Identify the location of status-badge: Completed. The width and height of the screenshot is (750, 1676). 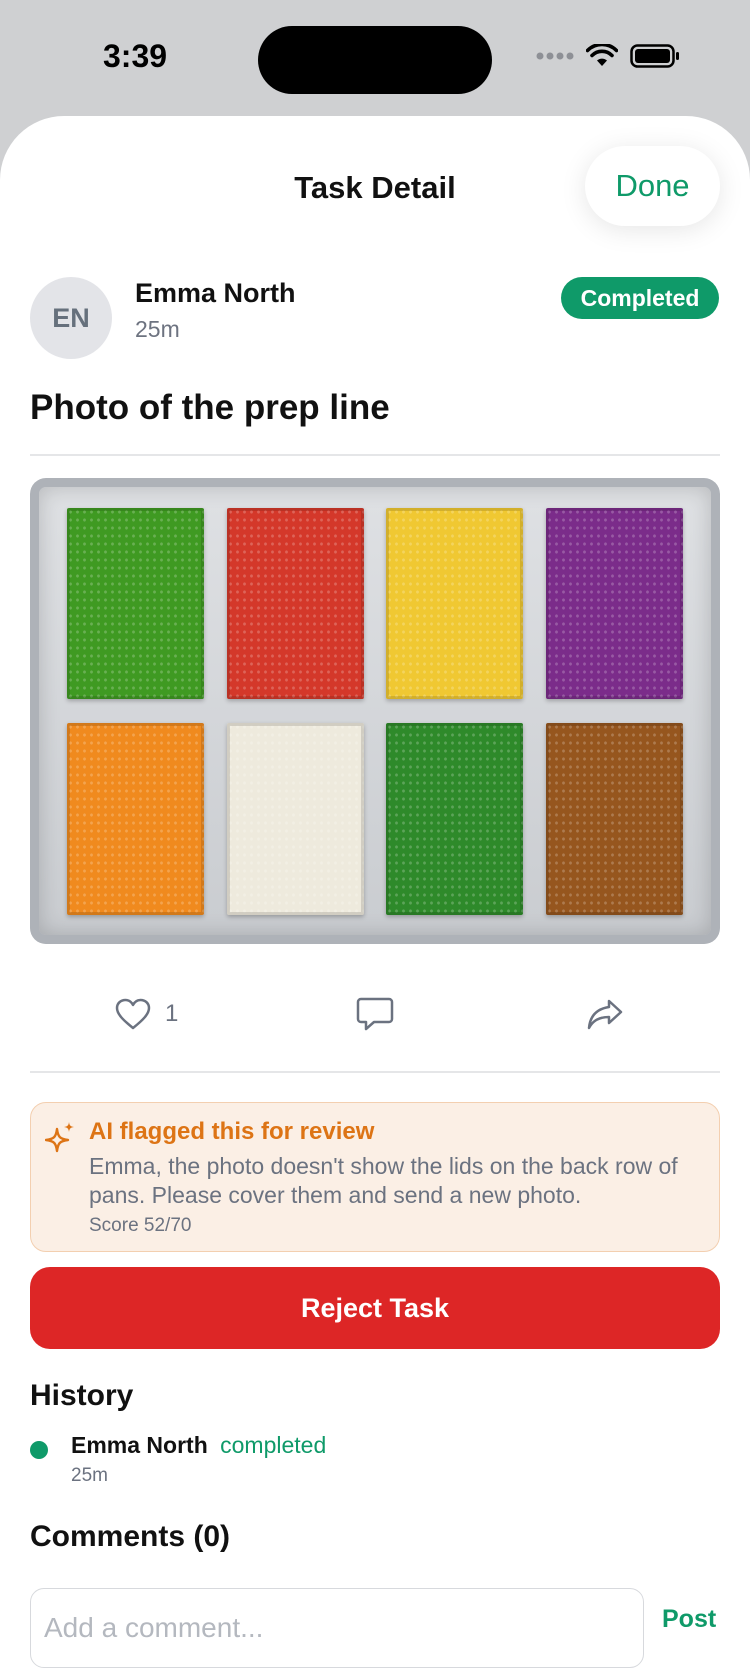
(640, 298).